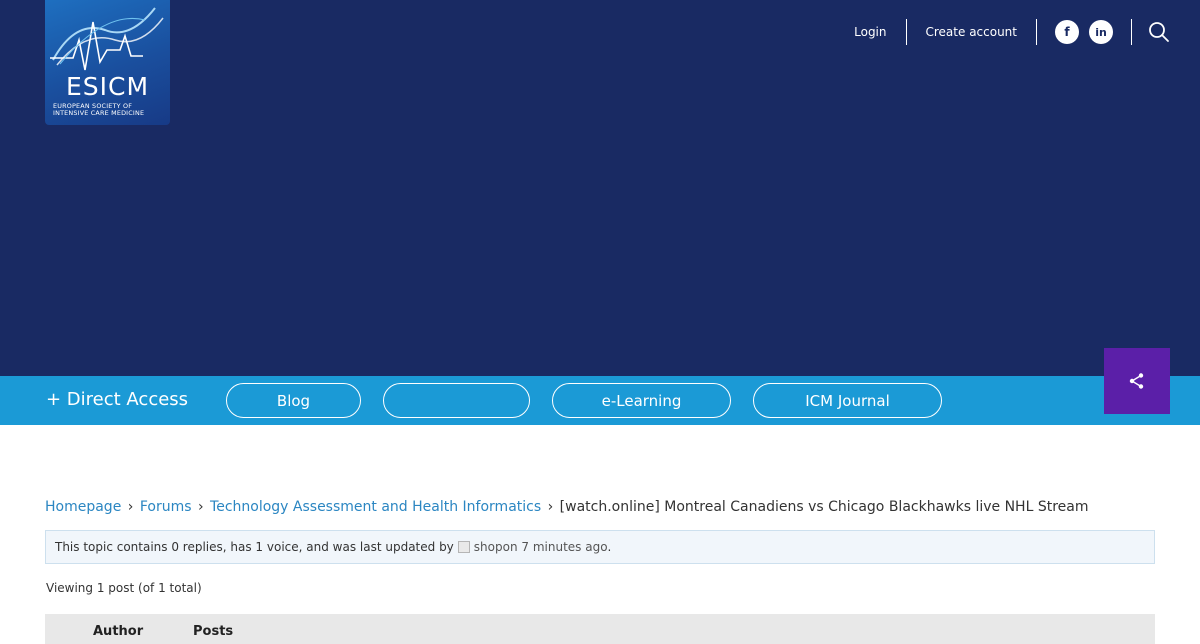 Image resolution: width=1200 pixels, height=644 pixels. Describe the element at coordinates (83, 507) in the screenshot. I see `breadcrumb-home-link: Homepage` at that location.